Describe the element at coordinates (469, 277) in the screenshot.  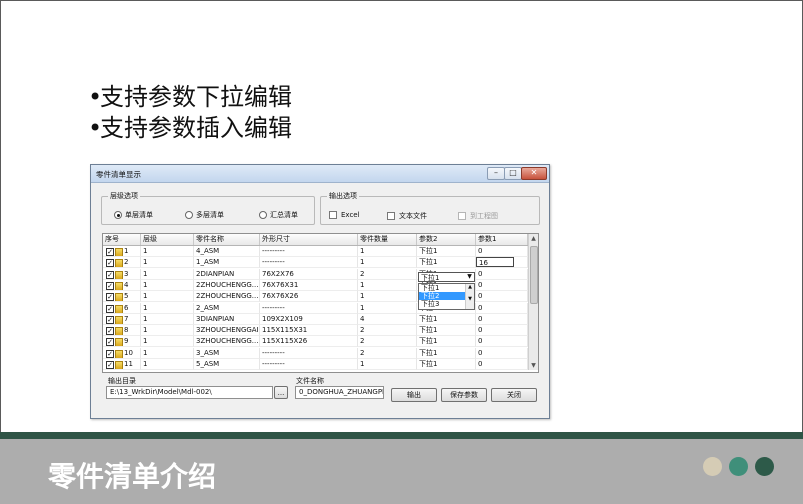
I see `chevron-down-icon: ▼` at that location.